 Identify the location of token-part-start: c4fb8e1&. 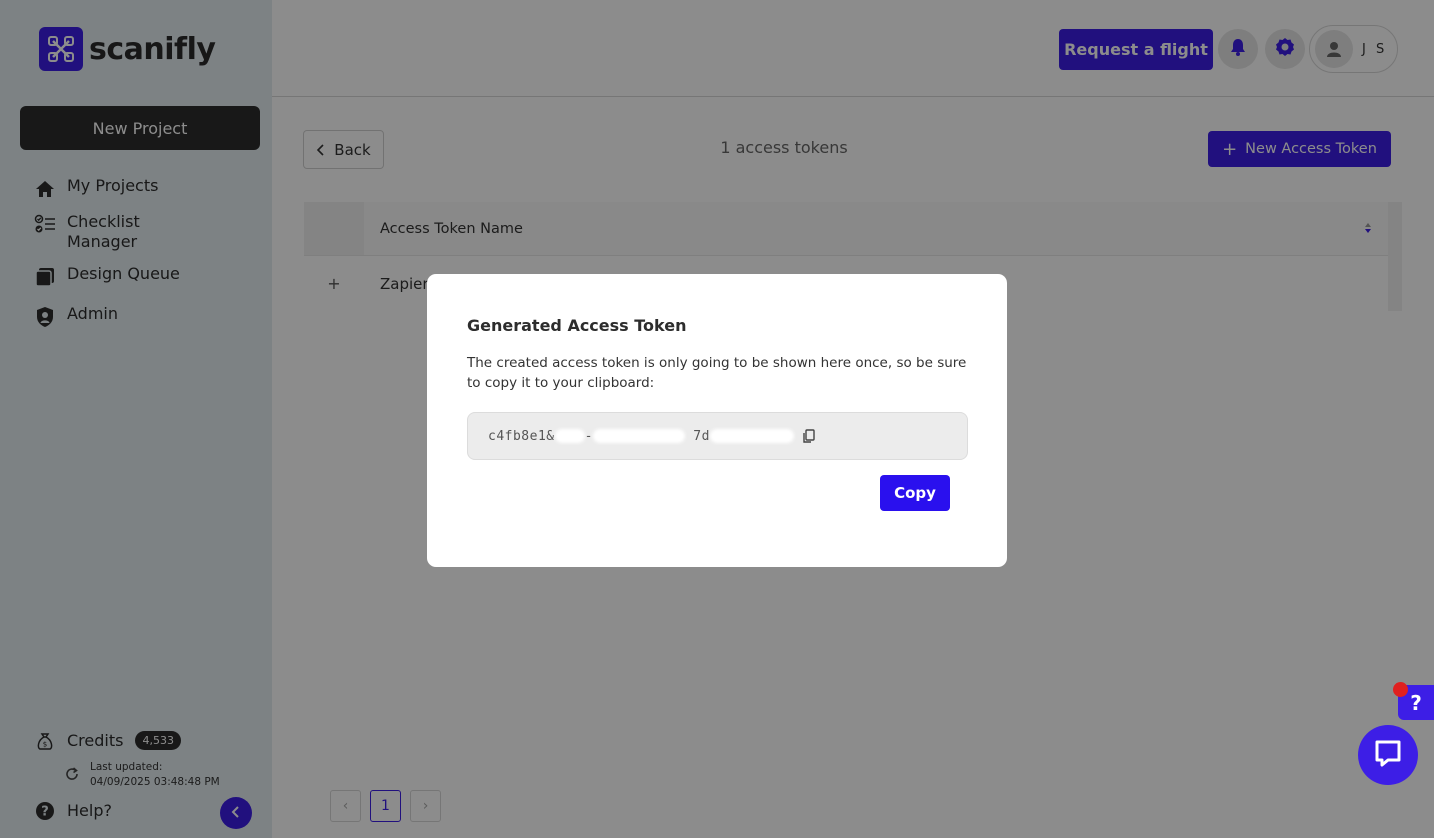
(521, 436).